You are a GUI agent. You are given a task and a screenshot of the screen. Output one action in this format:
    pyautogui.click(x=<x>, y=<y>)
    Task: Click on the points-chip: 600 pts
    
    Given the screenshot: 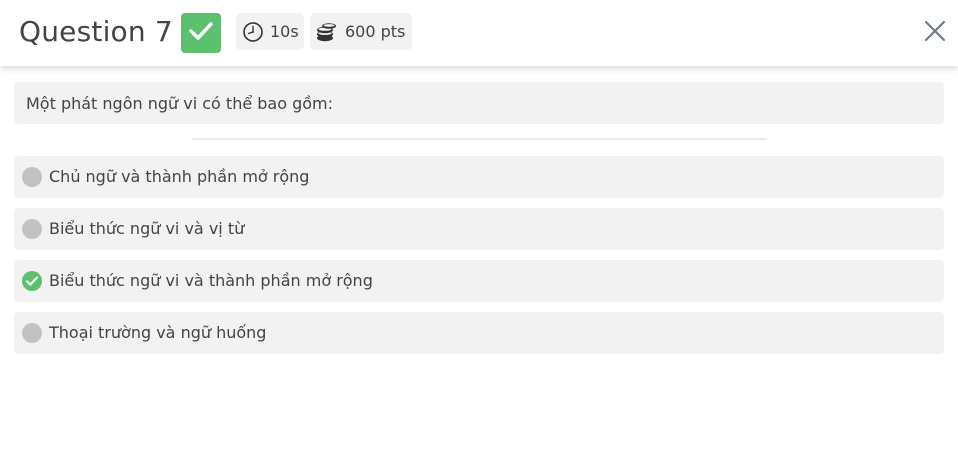 What is the action you would take?
    pyautogui.click(x=361, y=31)
    